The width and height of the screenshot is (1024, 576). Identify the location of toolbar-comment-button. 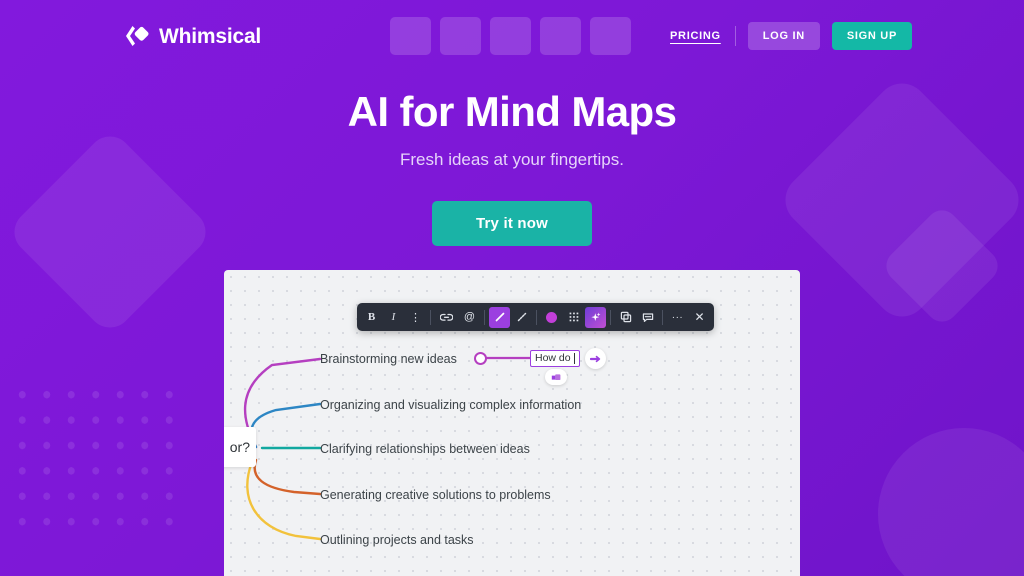
(647, 317).